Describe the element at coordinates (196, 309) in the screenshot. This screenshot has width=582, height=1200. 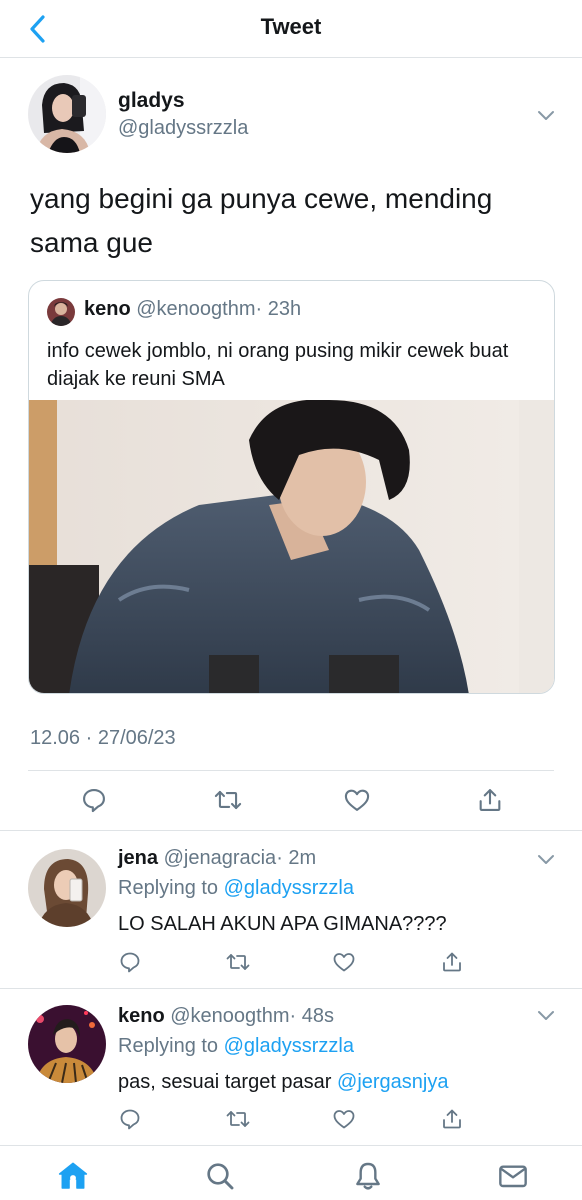
I see `quoted-author-handle: @kenoogthm` at that location.